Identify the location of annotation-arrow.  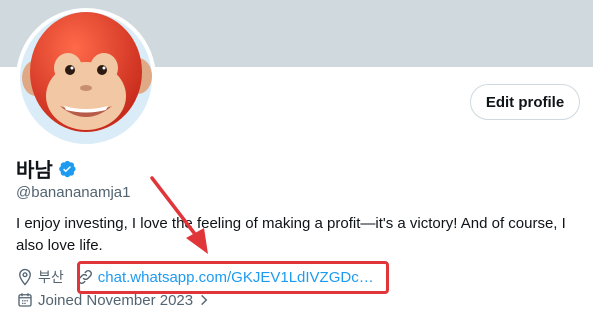
(179, 215).